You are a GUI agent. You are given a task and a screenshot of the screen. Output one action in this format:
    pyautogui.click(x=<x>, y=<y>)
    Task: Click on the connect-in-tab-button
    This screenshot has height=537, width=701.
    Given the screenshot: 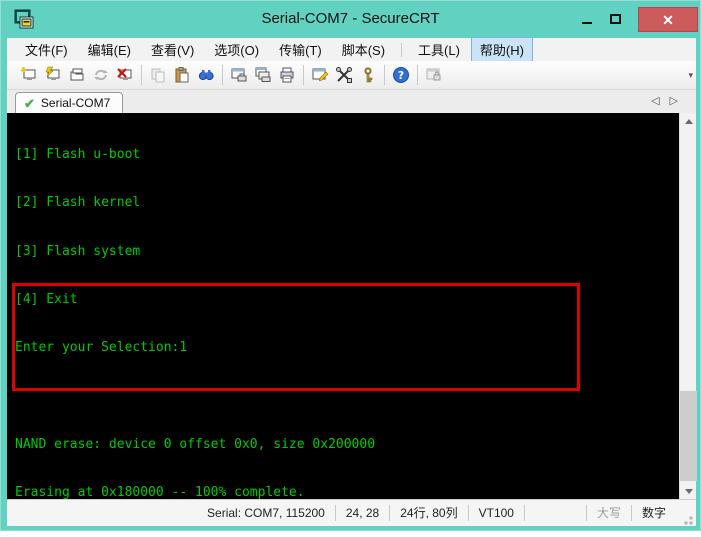 What is the action you would take?
    pyautogui.click(x=77, y=75)
    